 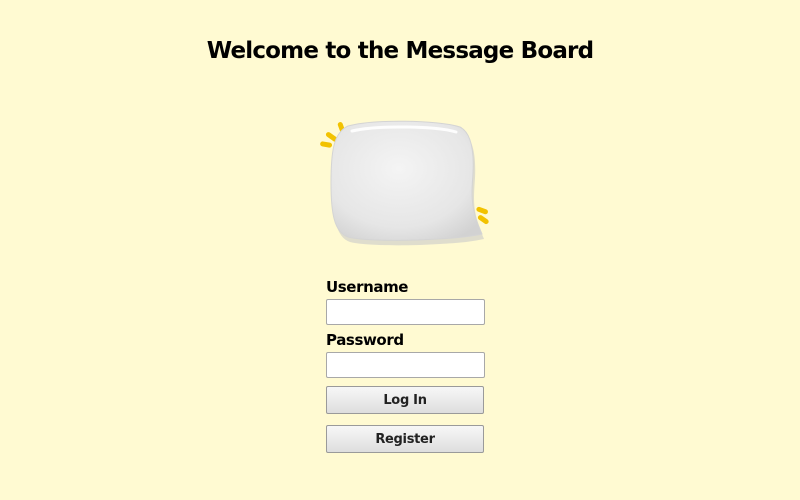 What do you see at coordinates (405, 312) in the screenshot?
I see `username-input` at bounding box center [405, 312].